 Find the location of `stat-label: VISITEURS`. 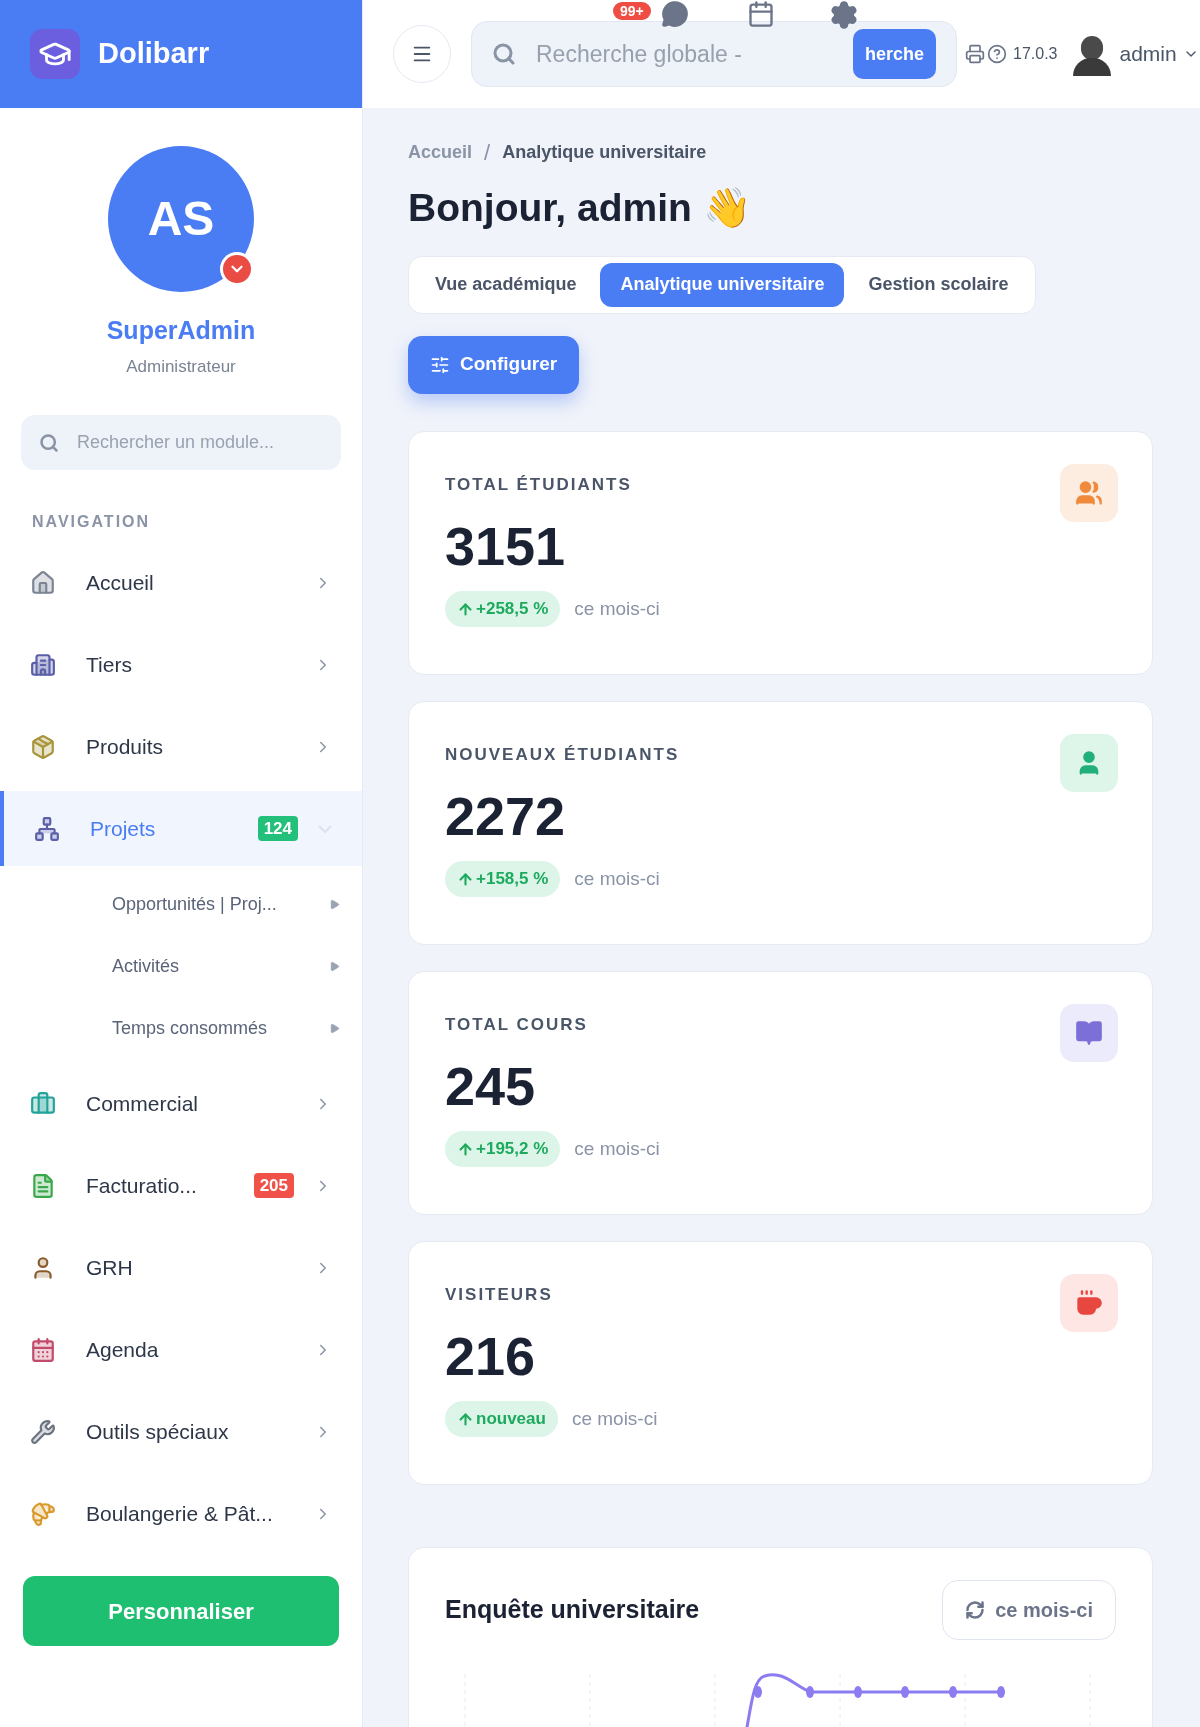

stat-label: VISITEURS is located at coordinates (499, 1294).